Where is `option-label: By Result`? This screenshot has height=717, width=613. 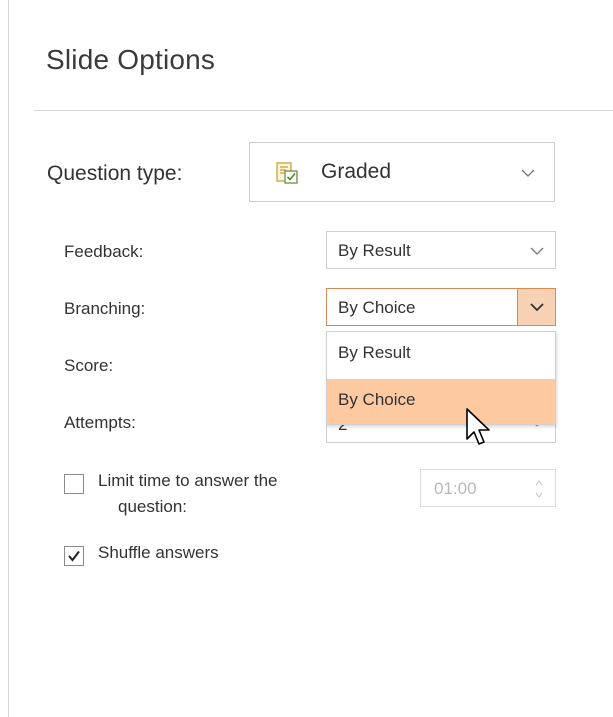
option-label: By Result is located at coordinates (374, 352).